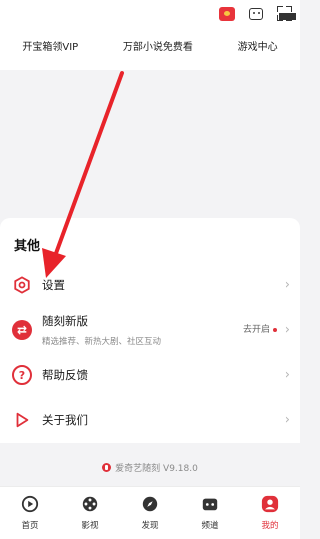 The image size is (320, 539). Describe the element at coordinates (65, 375) in the screenshot. I see `help-label: 帮助反馈` at that location.